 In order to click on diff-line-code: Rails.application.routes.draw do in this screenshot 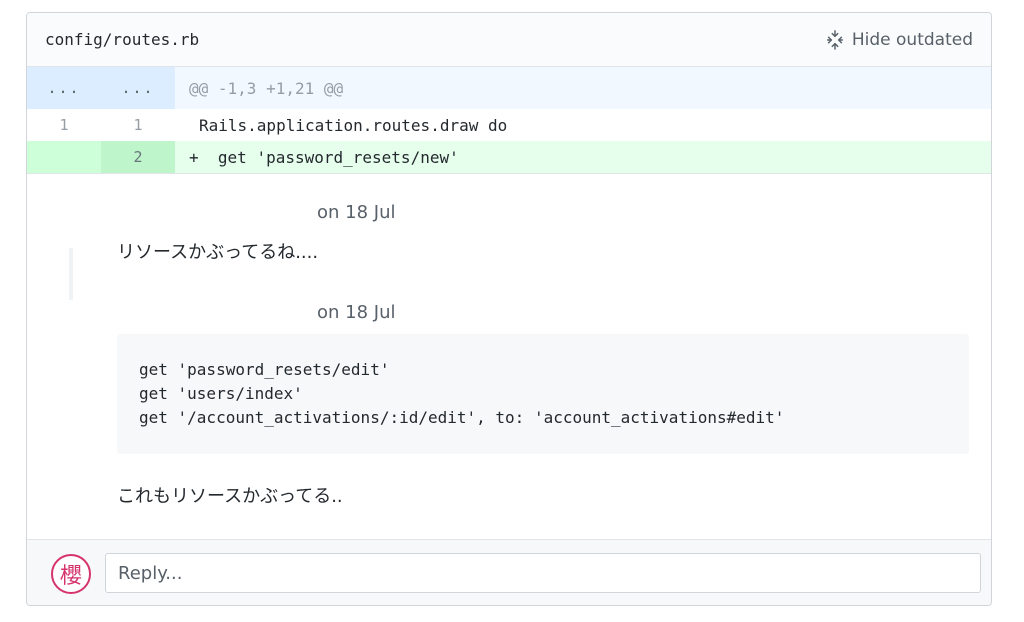, I will do `click(353, 125)`.